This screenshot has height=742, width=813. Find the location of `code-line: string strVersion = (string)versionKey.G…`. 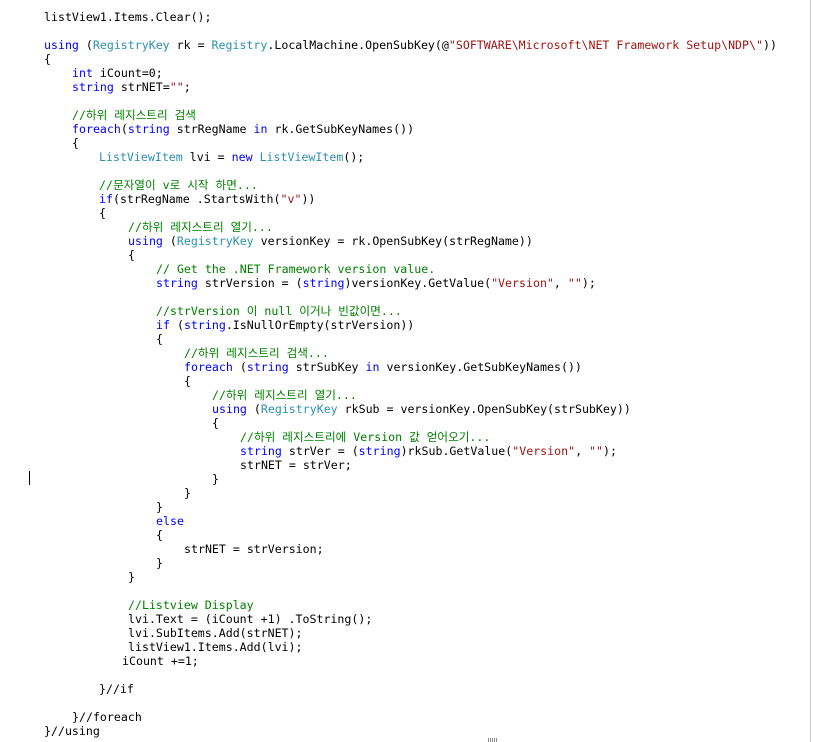

code-line: string strVersion = (string)versionKey.G… is located at coordinates (376, 283).